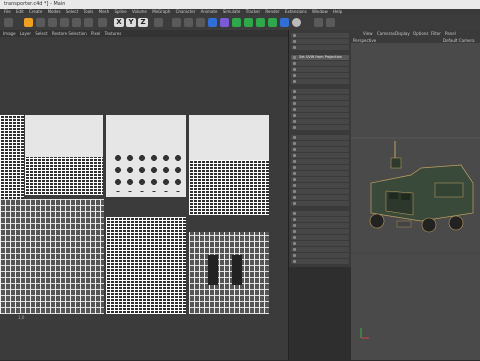  What do you see at coordinates (212, 22) in the screenshot?
I see `cube-icon` at bounding box center [212, 22].